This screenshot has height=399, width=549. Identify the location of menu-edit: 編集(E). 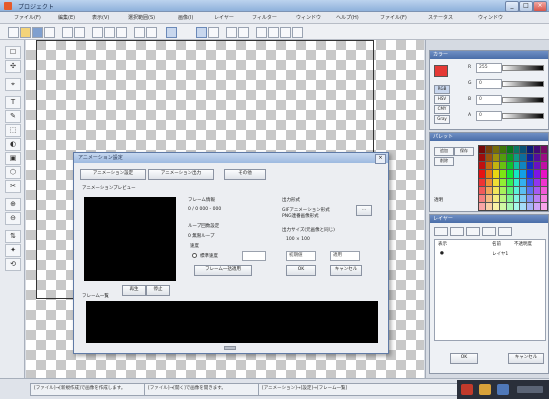
(66, 17).